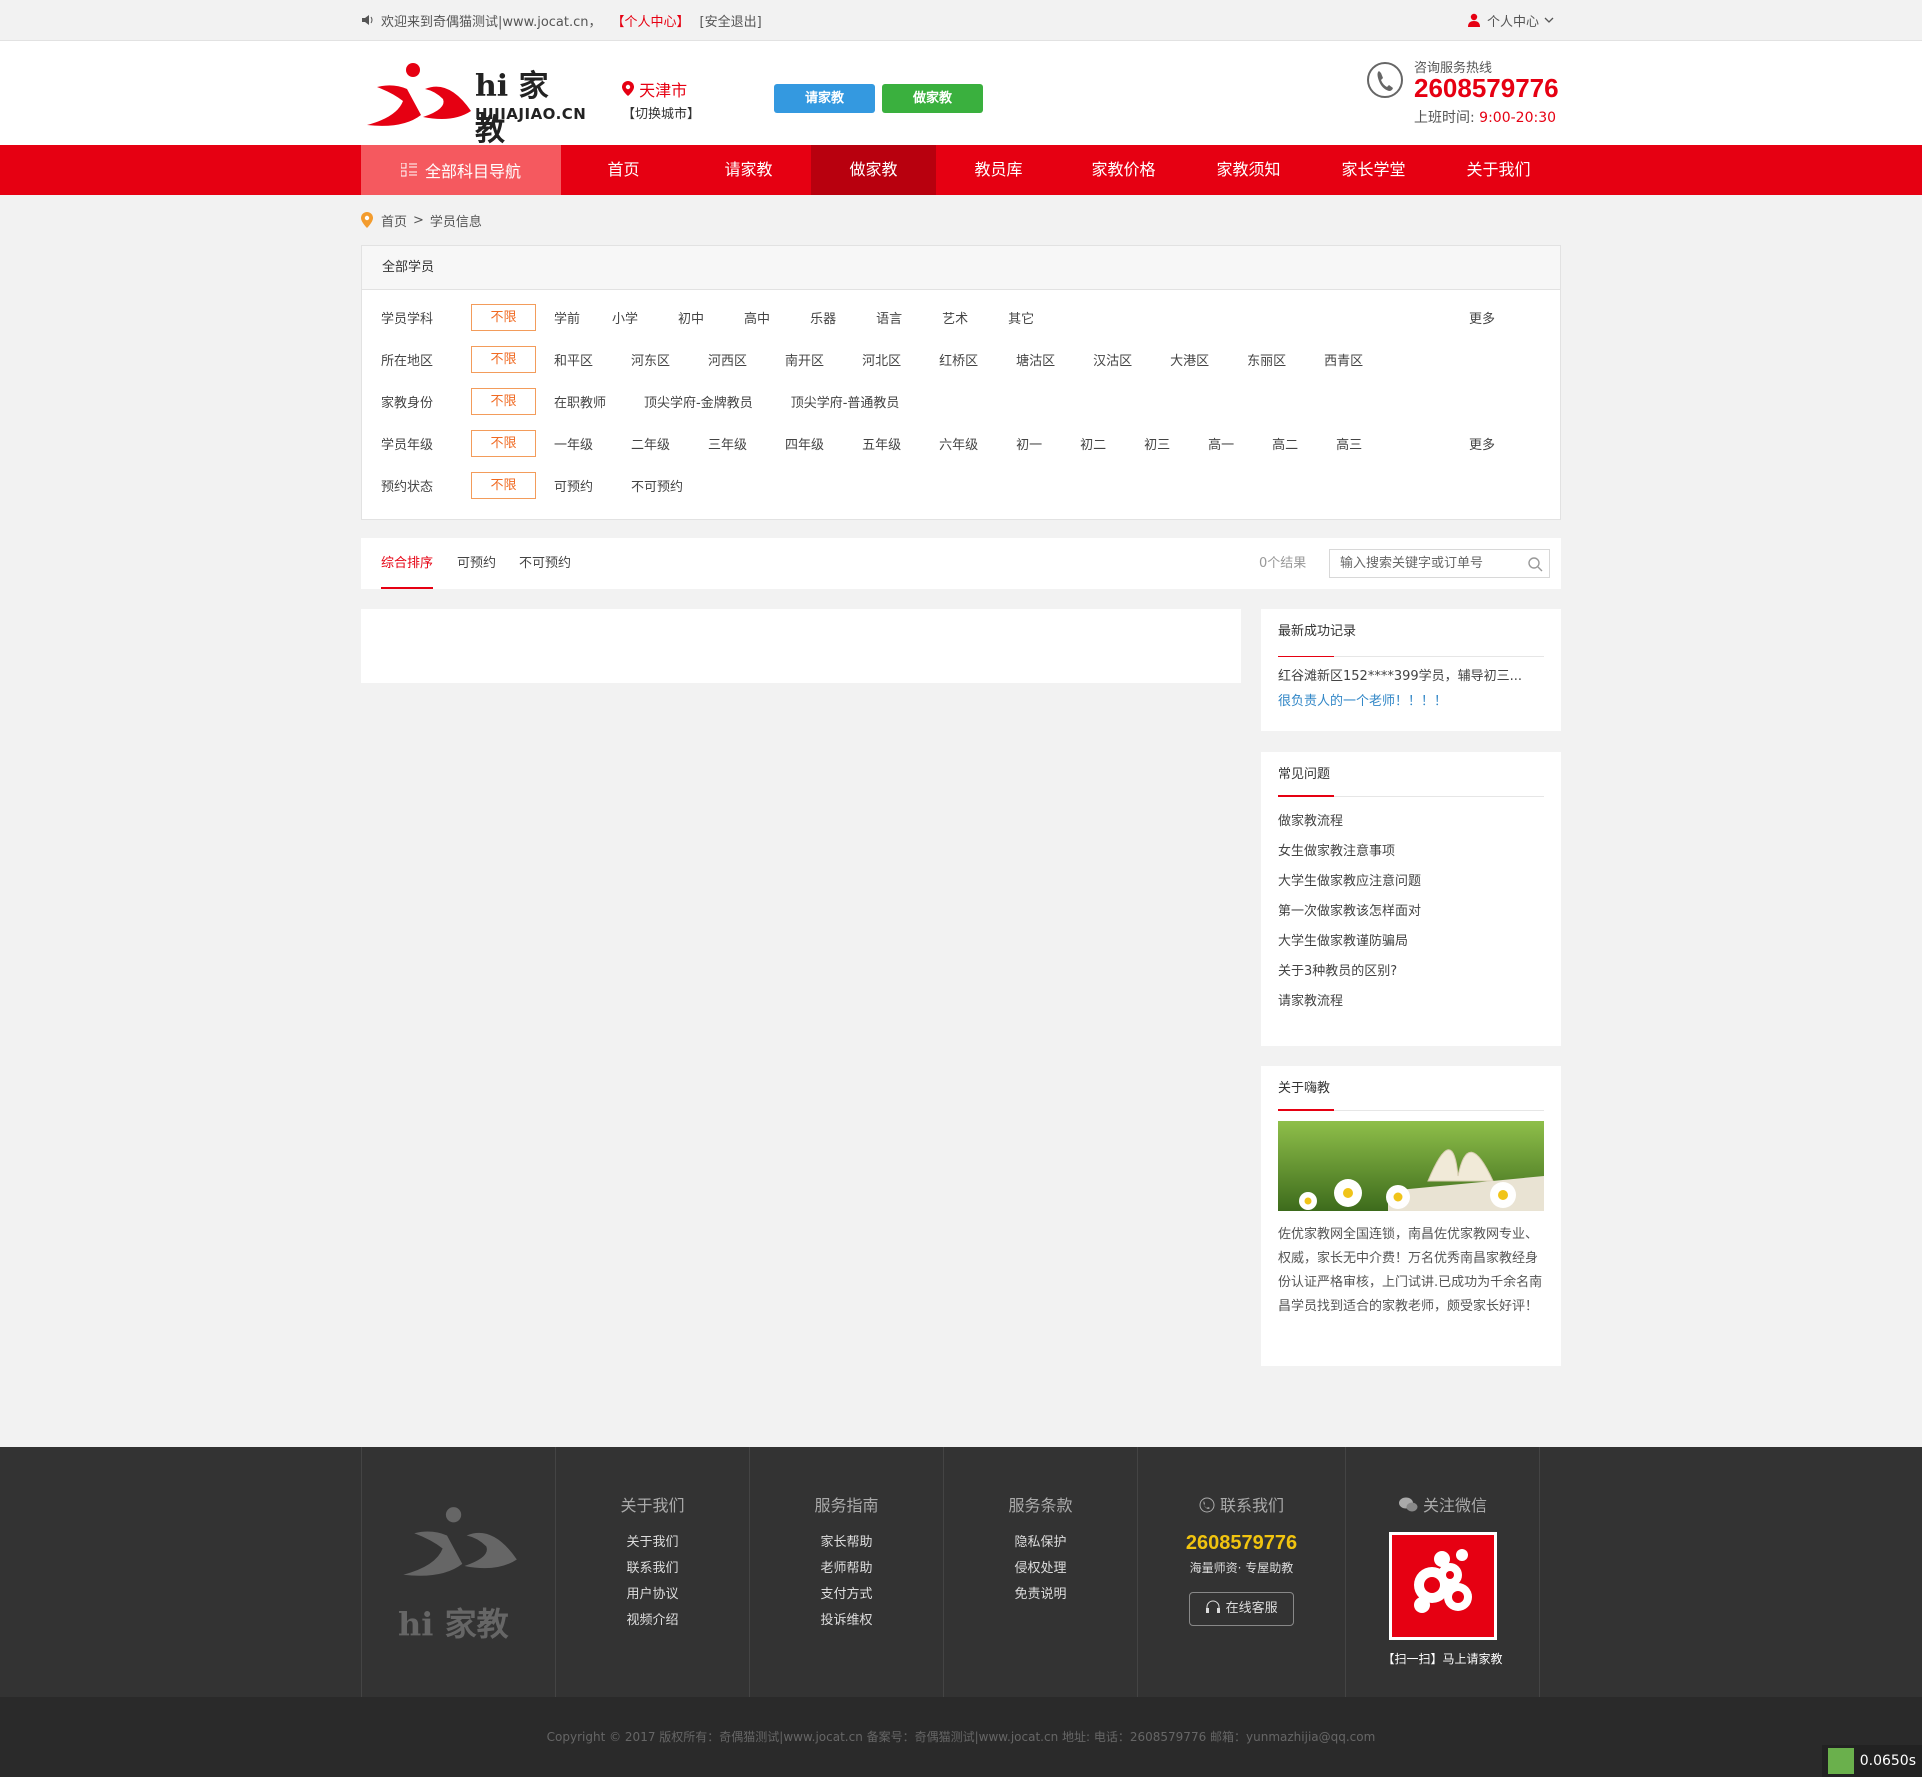 This screenshot has width=1922, height=1777. I want to click on filter-option: 河北区, so click(881, 359).